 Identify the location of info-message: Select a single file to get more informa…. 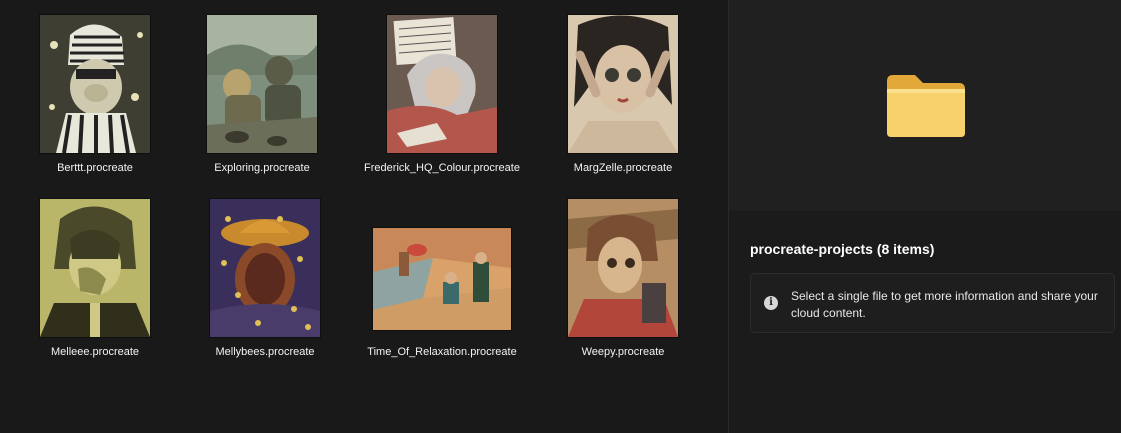
(944, 304).